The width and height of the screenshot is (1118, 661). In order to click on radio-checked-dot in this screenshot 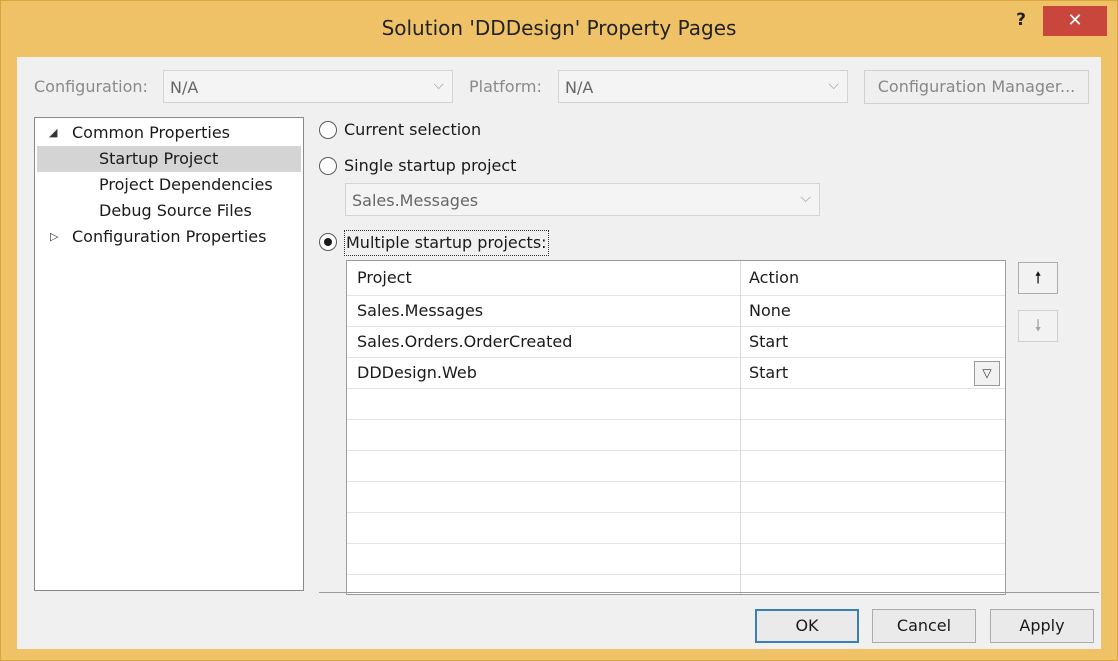, I will do `click(328, 242)`.